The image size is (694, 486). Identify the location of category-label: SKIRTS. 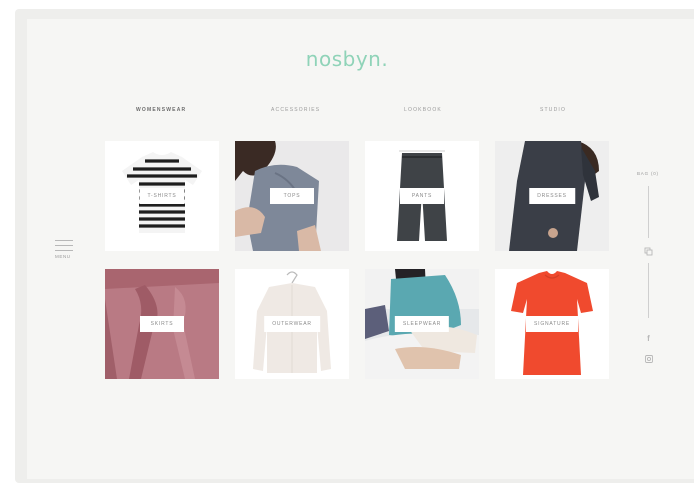
(162, 324).